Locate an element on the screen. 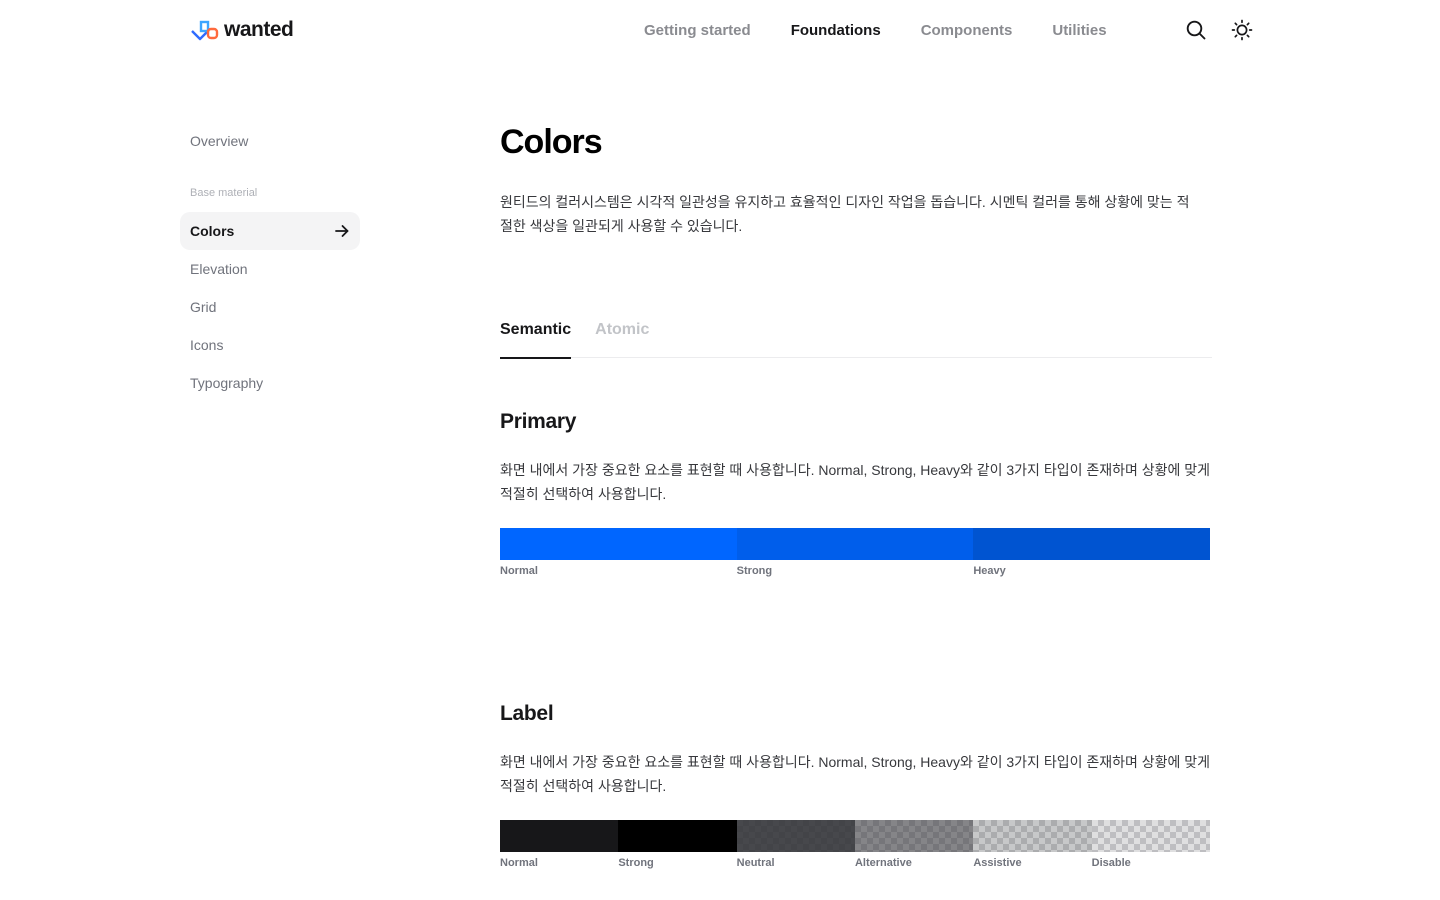  logo-text: wanted is located at coordinates (259, 29).